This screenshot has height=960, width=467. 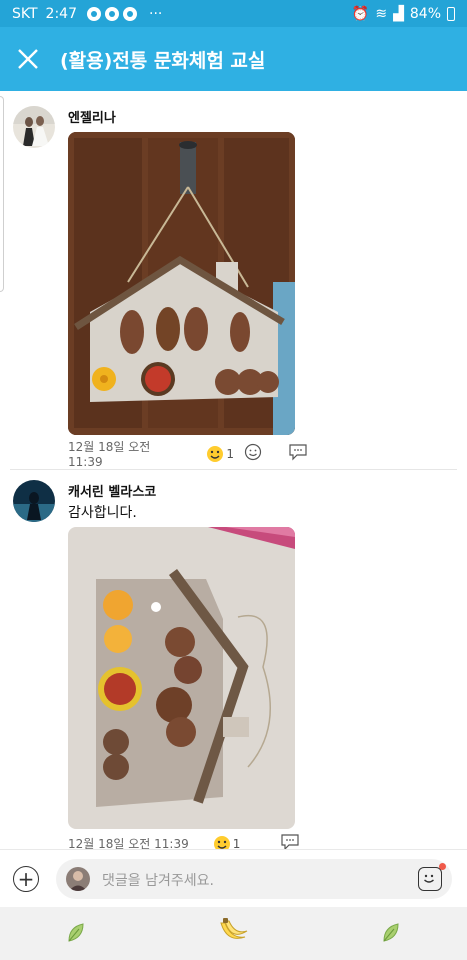 I want to click on alarm-icon: ⏰, so click(x=360, y=13).